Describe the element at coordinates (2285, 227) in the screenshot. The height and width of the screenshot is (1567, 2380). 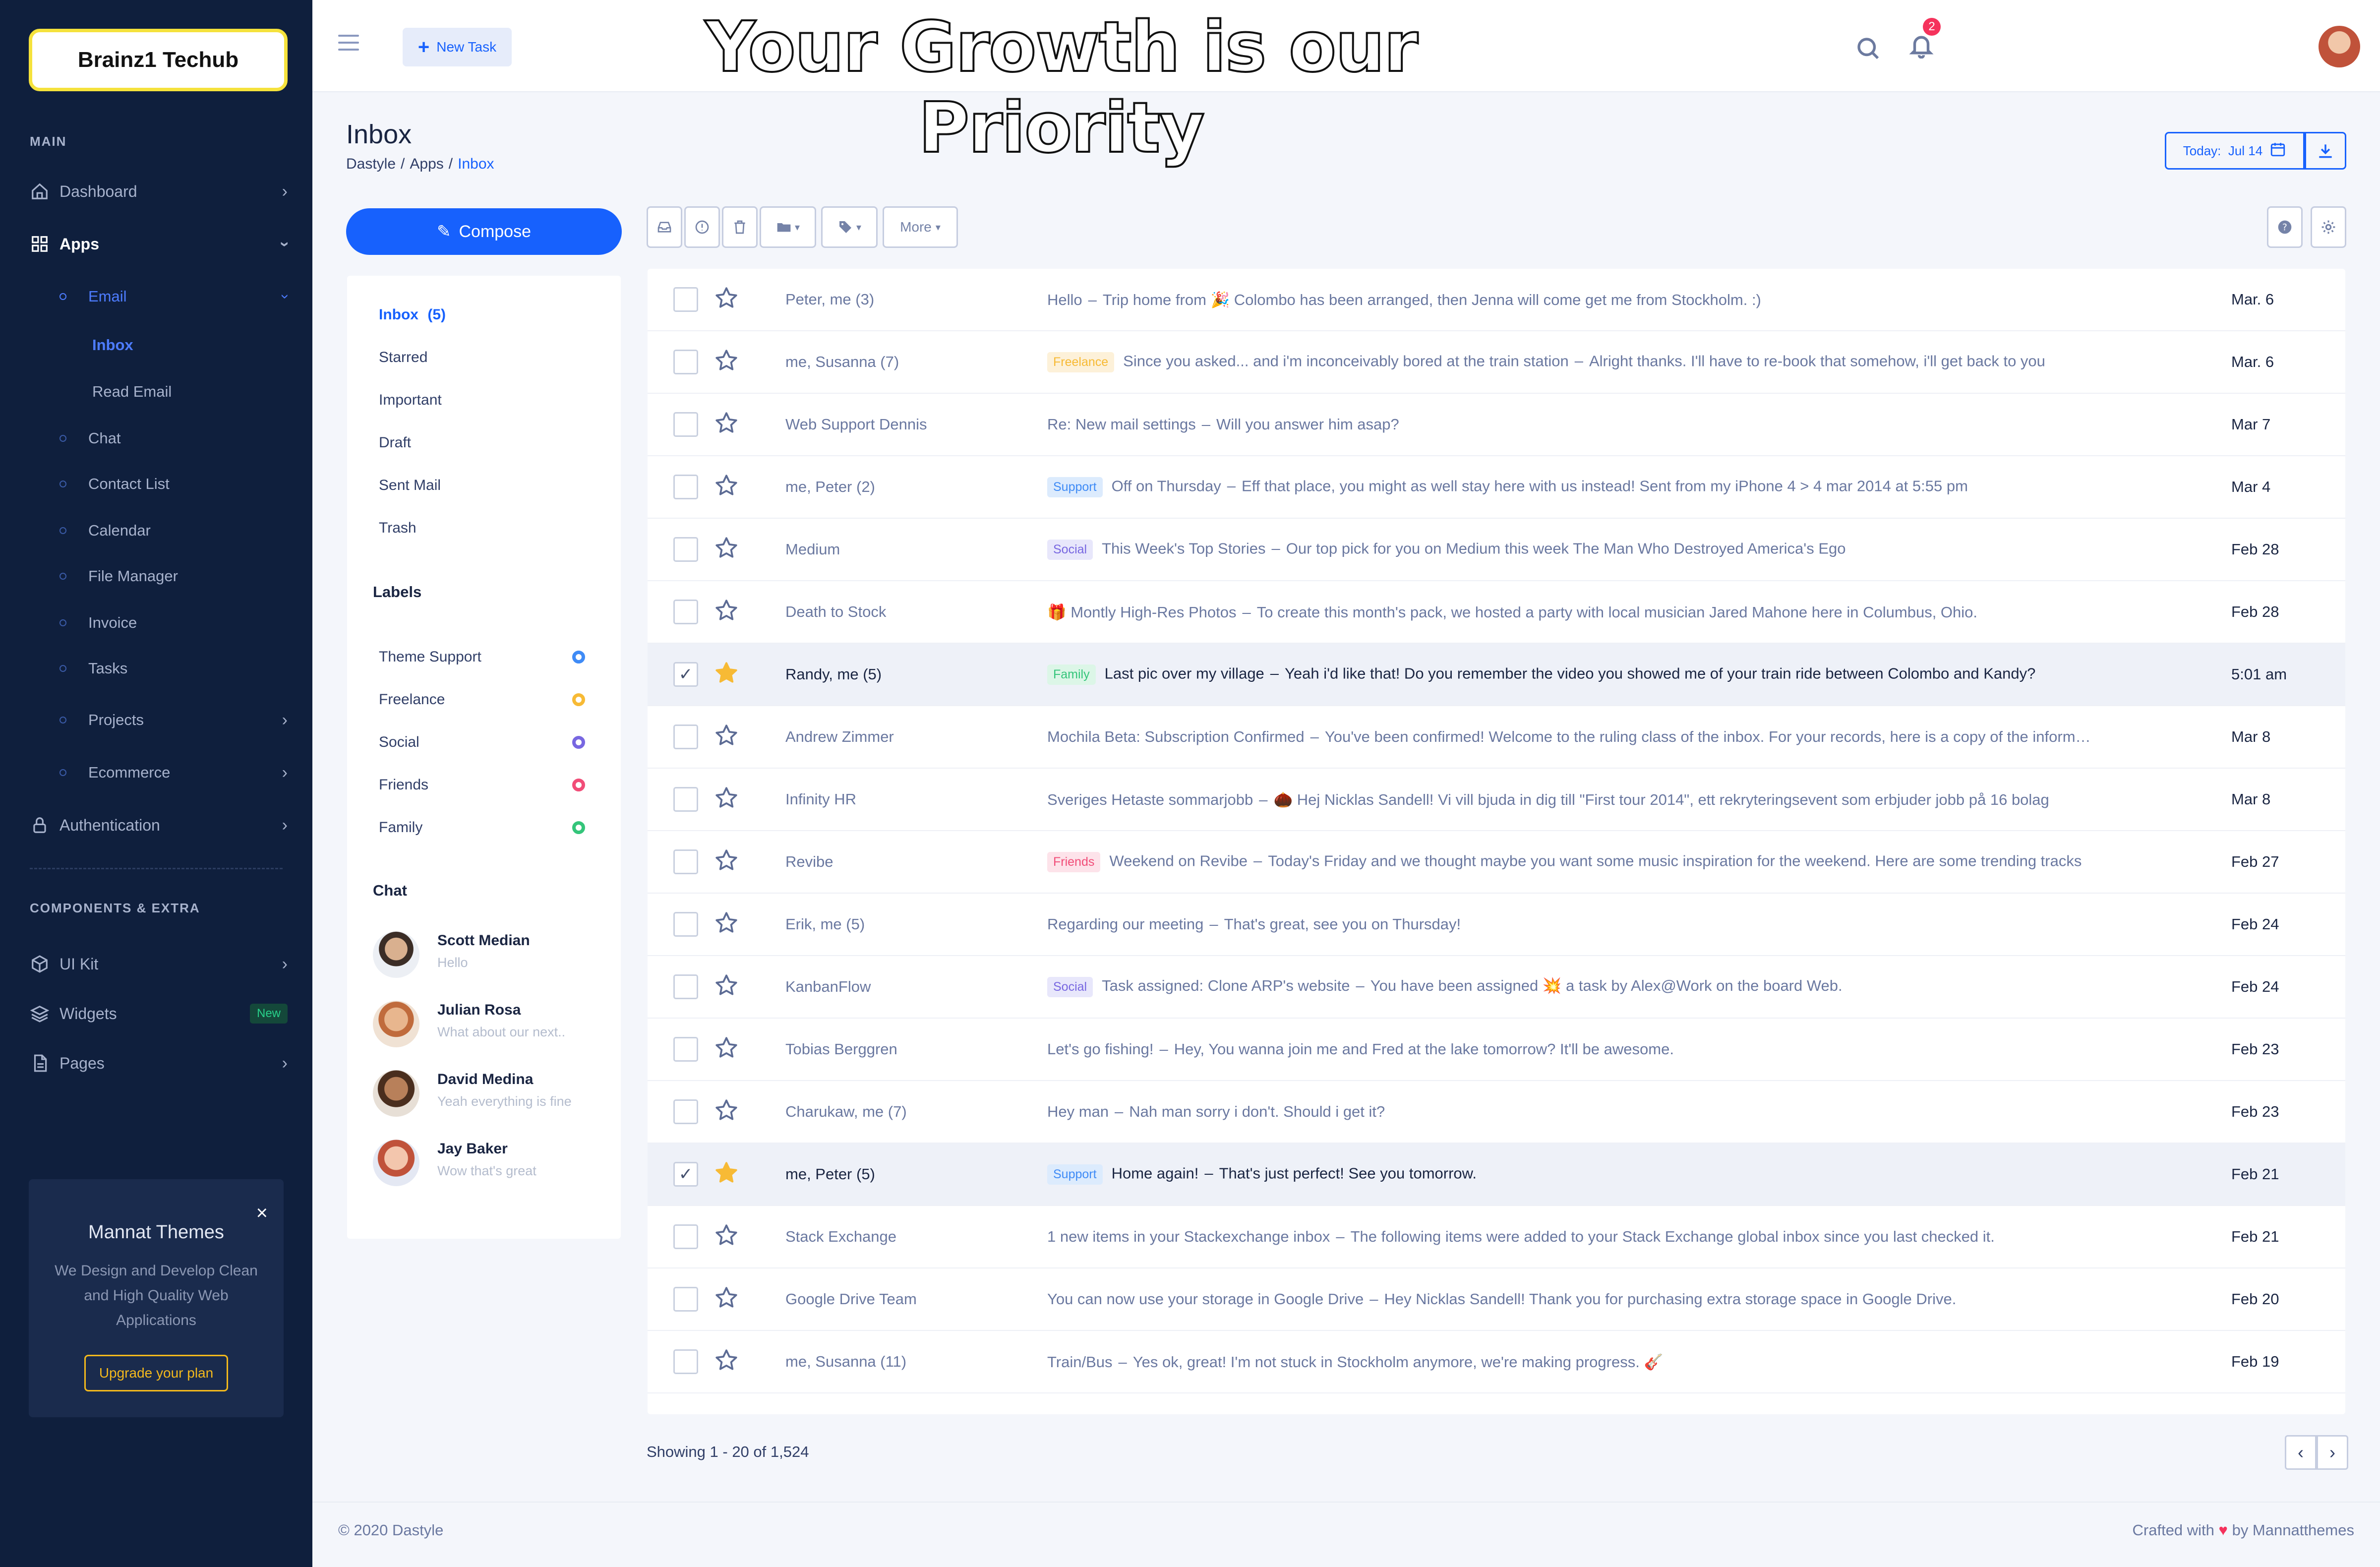
I see `help-button: ?` at that location.